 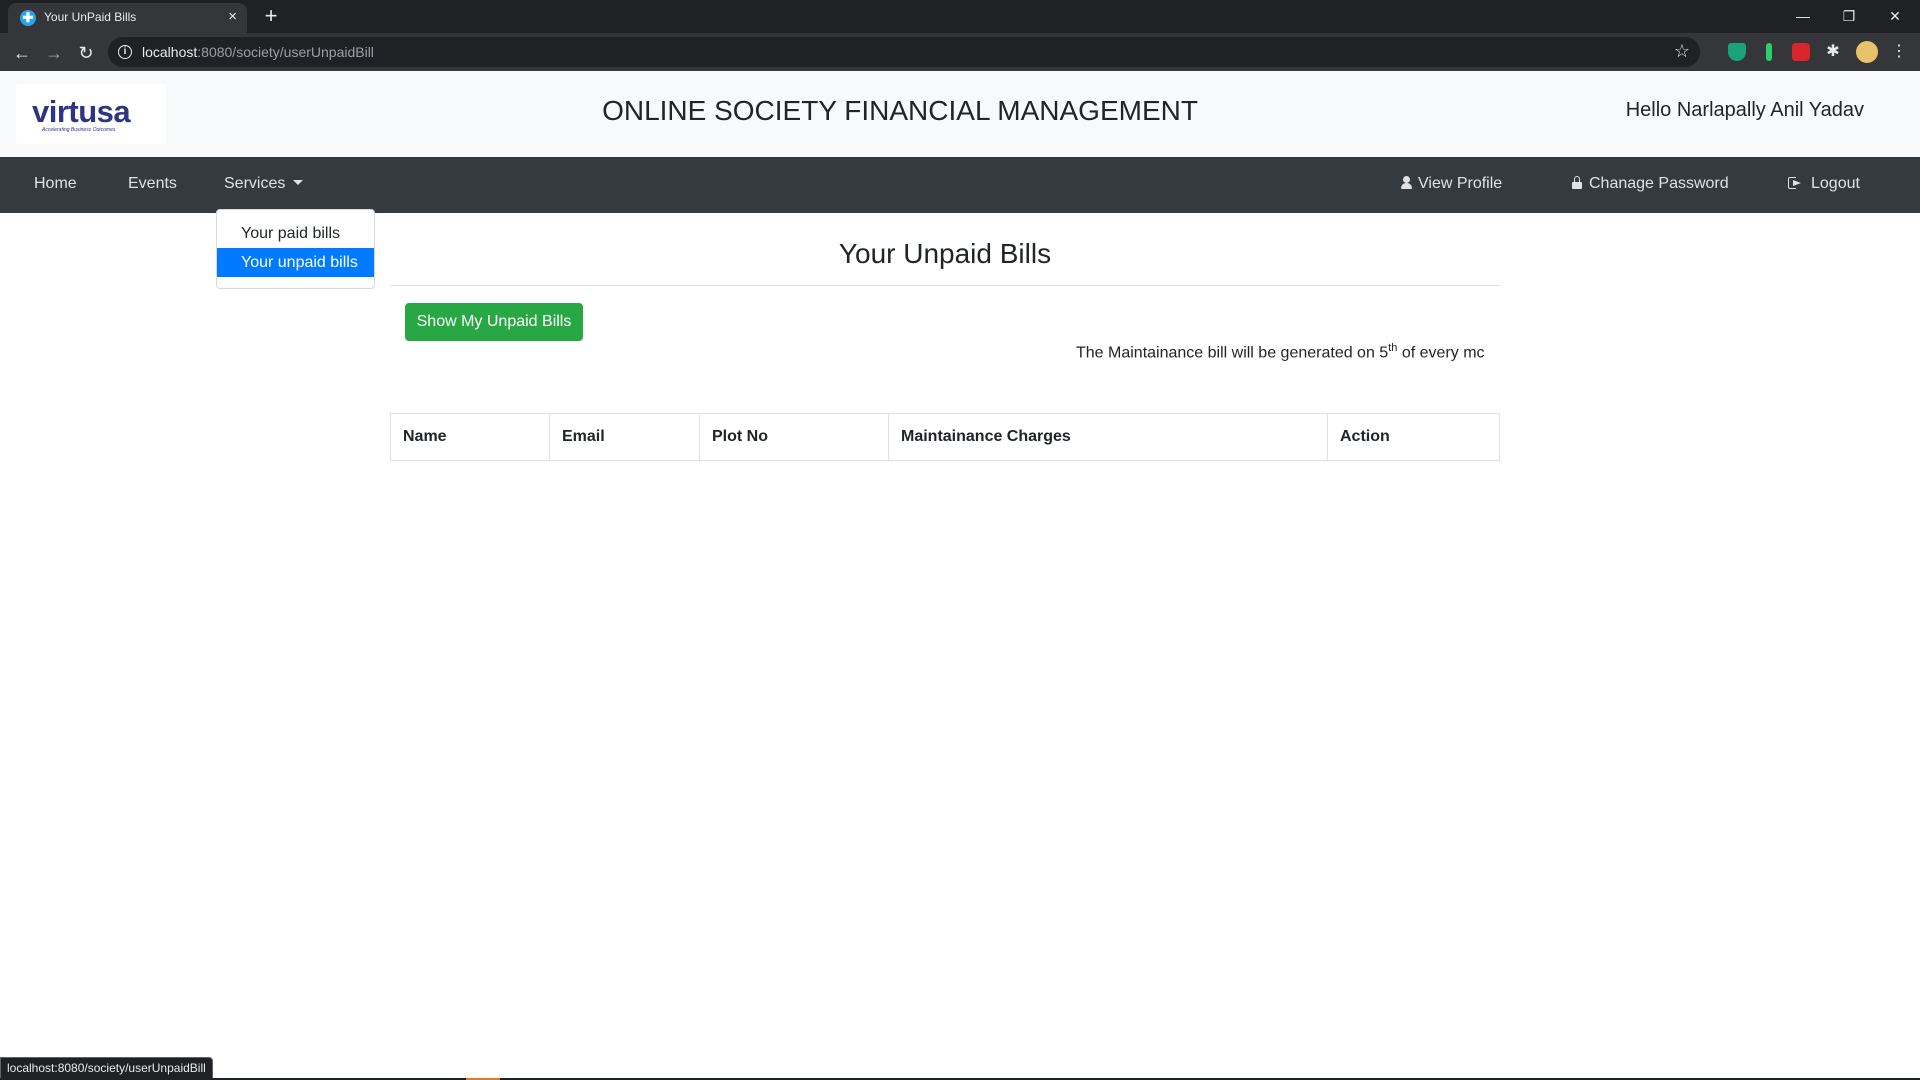 I want to click on site-info-icon: i, so click(x=125, y=52).